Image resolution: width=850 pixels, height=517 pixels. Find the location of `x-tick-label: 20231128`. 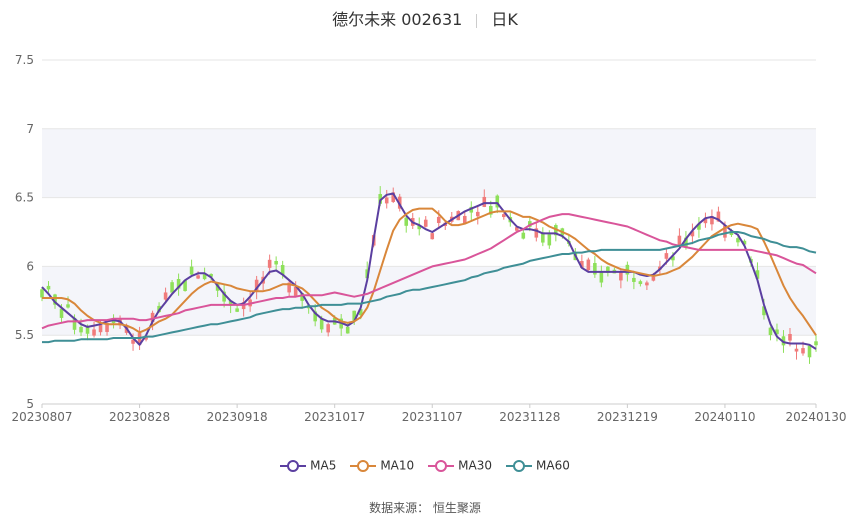

x-tick-label: 20231128 is located at coordinates (529, 417).